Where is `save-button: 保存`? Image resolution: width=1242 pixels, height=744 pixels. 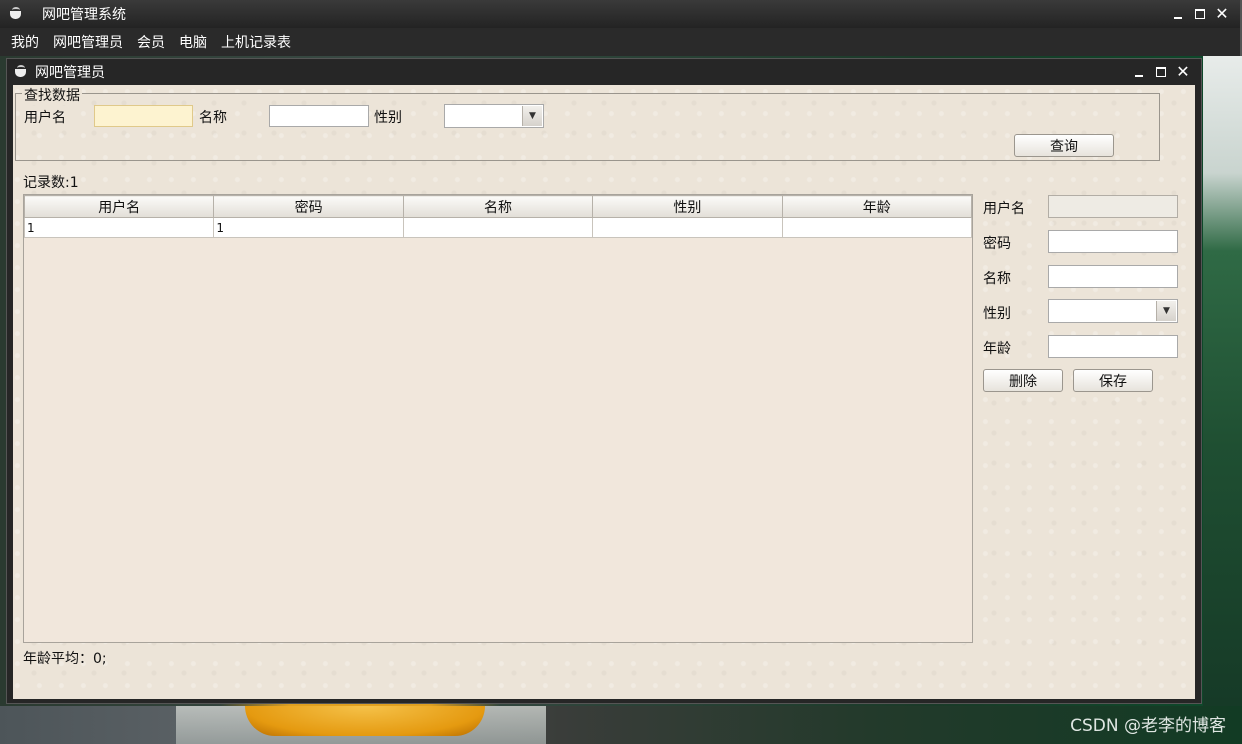
save-button: 保存 is located at coordinates (1113, 380).